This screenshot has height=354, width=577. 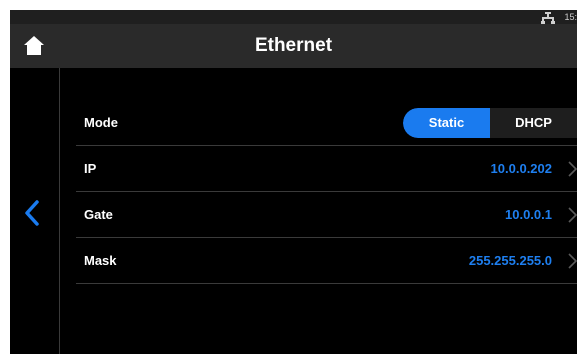 What do you see at coordinates (548, 17) in the screenshot?
I see `ethernet-status-icon` at bounding box center [548, 17].